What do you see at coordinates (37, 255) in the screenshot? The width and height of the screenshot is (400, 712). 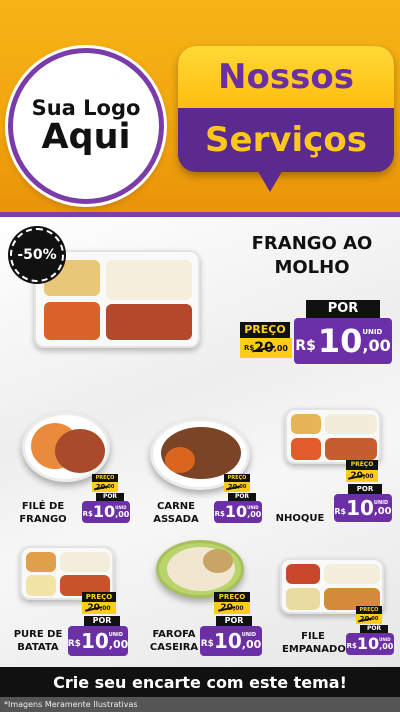 I see `discount-badge: -50%` at bounding box center [37, 255].